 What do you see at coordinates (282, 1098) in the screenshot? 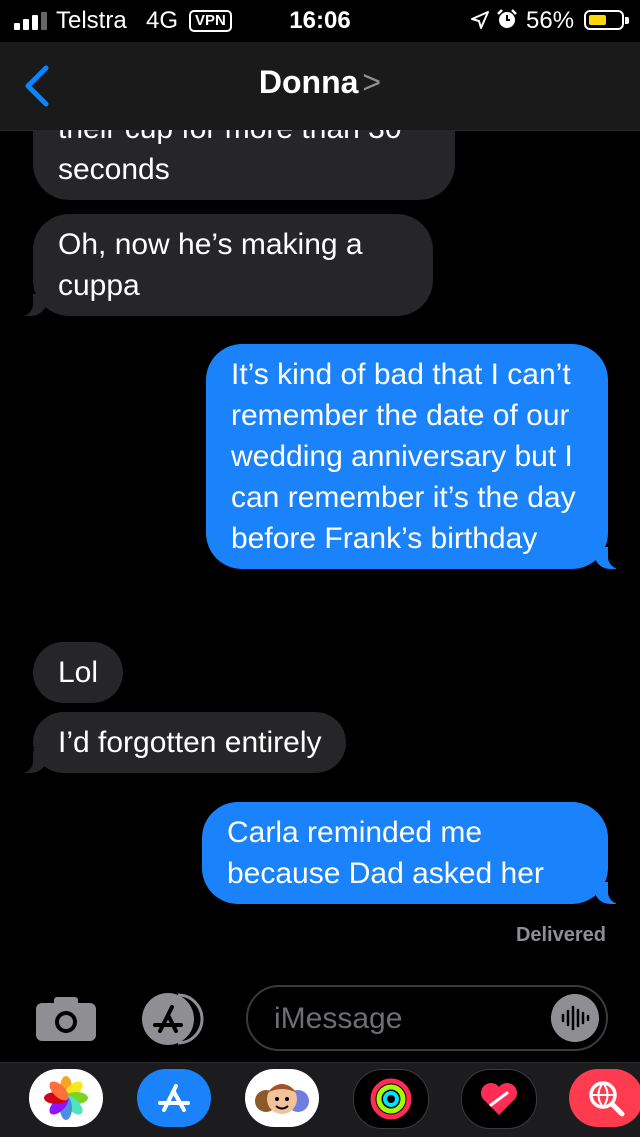
I see `memoji-icon` at bounding box center [282, 1098].